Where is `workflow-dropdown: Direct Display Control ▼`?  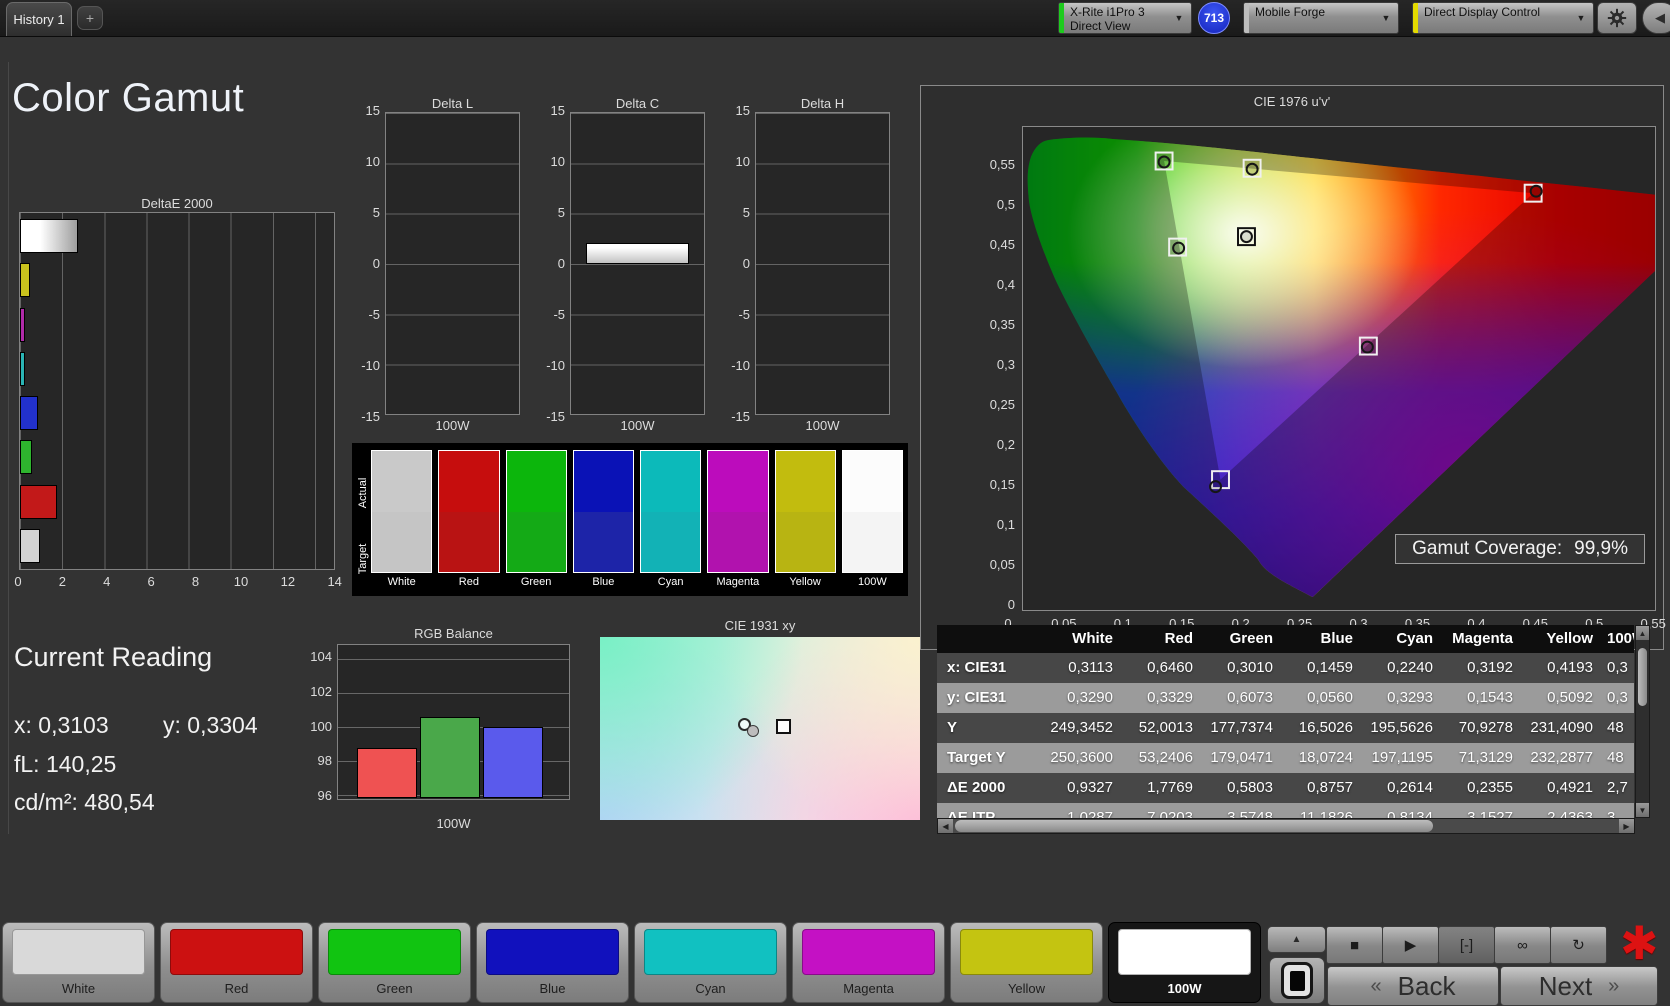 workflow-dropdown: Direct Display Control ▼ is located at coordinates (1503, 18).